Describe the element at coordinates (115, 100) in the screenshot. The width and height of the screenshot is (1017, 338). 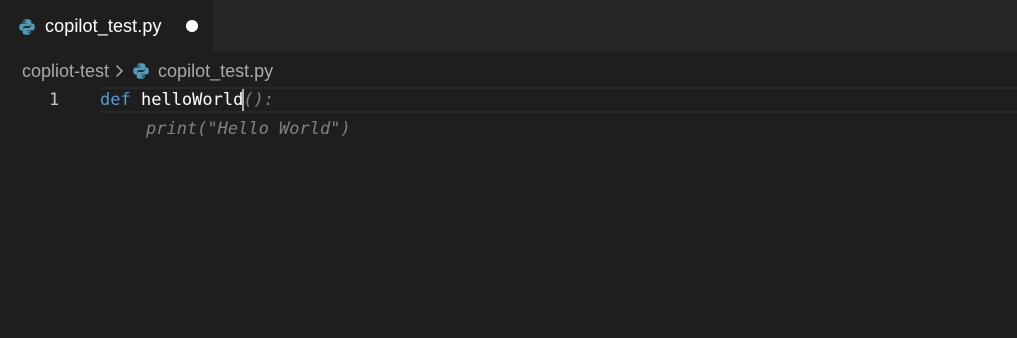
I see `keyword-def: def` at that location.